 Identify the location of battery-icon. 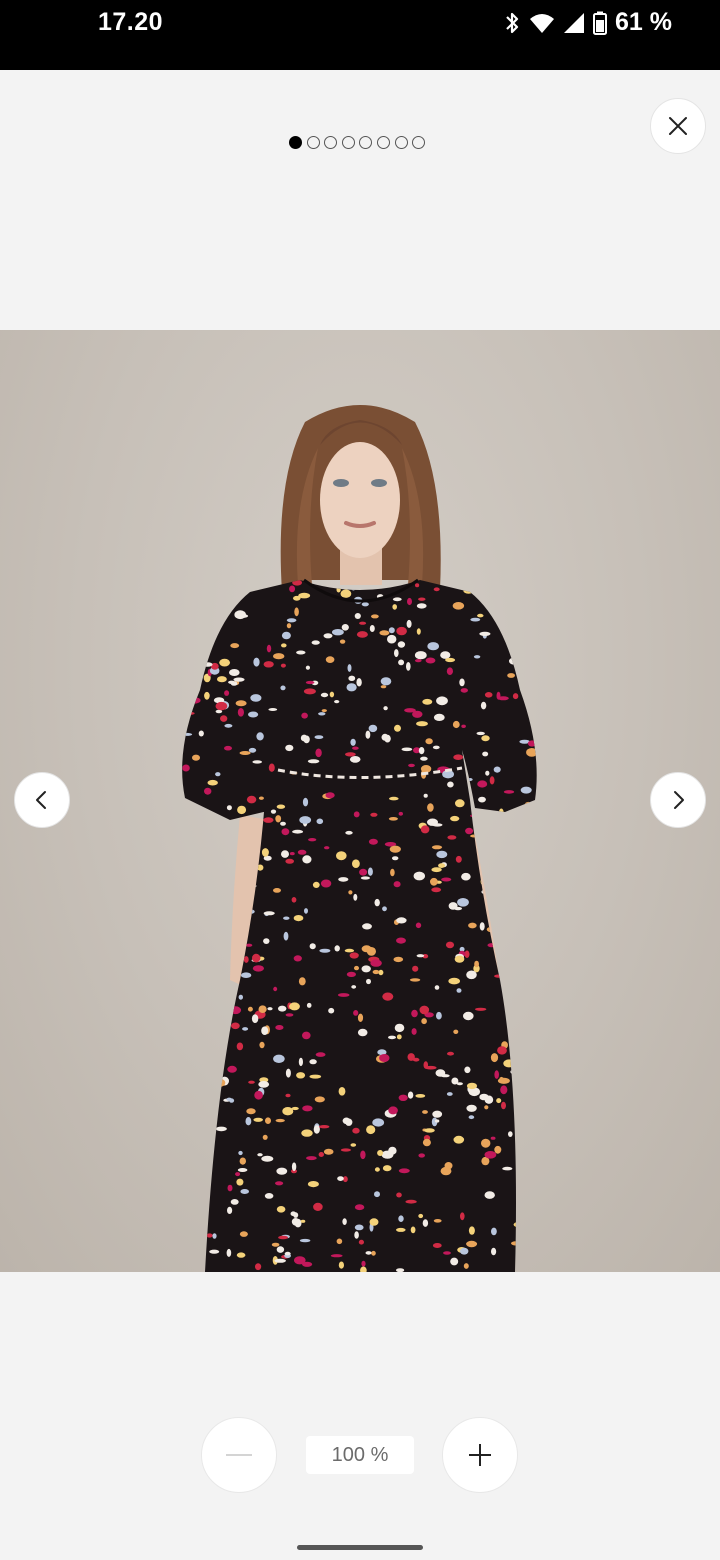
(600, 23).